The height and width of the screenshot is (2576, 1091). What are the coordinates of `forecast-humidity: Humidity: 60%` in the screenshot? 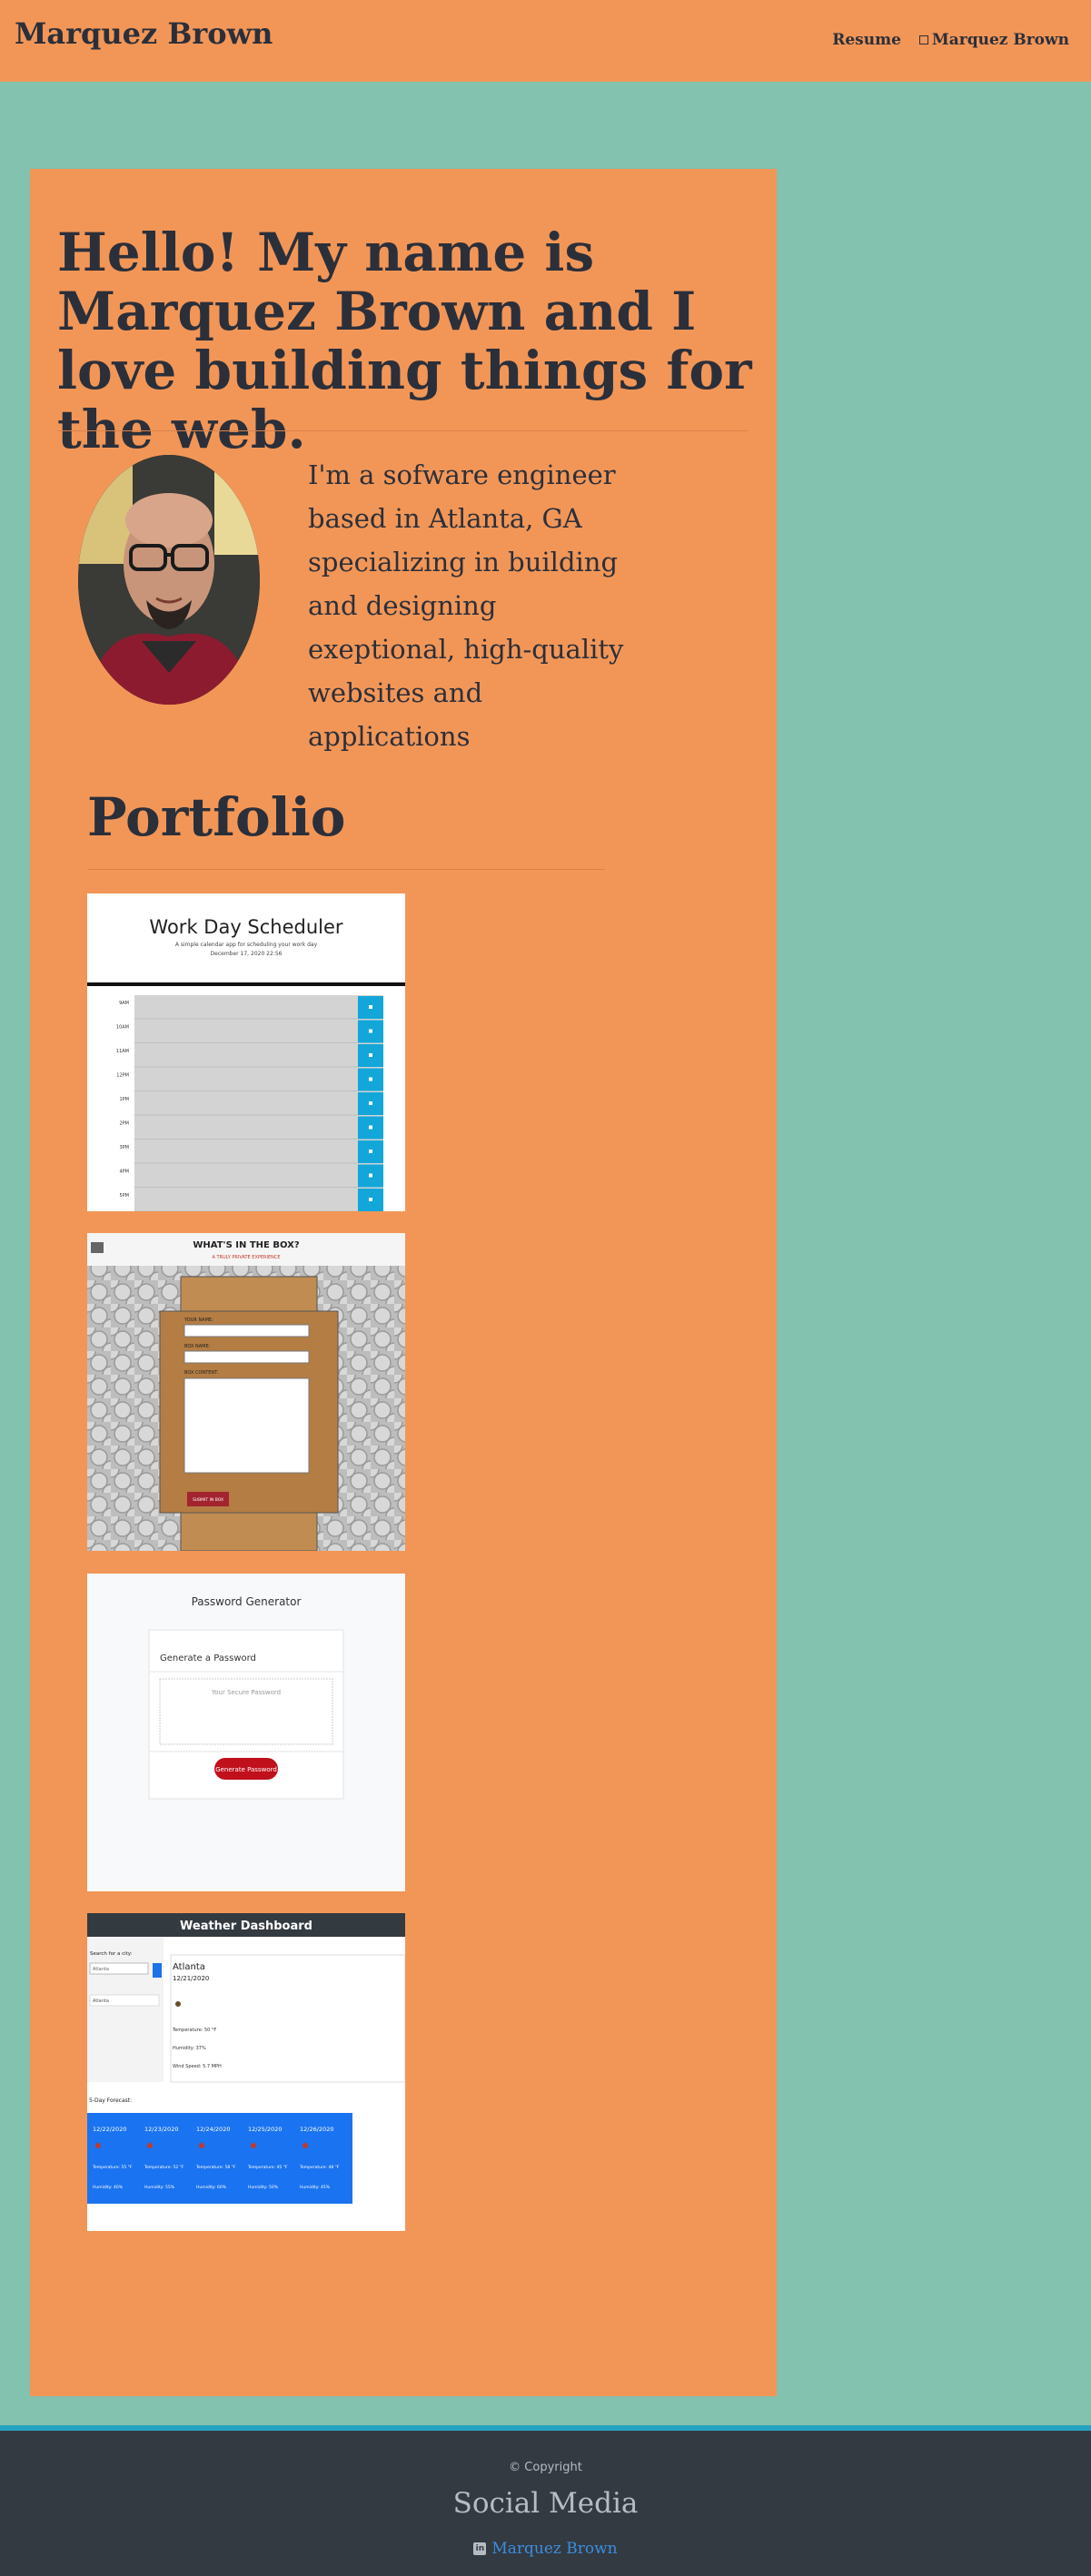 It's located at (212, 2187).